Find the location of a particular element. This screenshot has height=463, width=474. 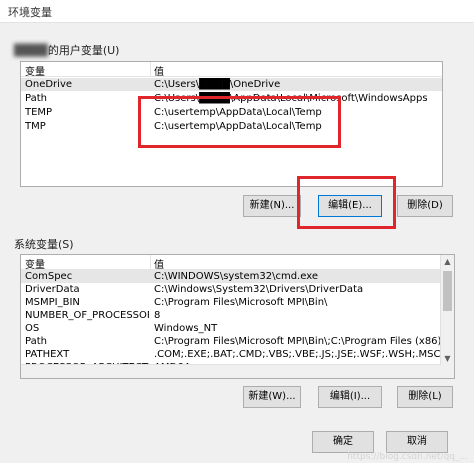

variable-name: OS is located at coordinates (32, 328).